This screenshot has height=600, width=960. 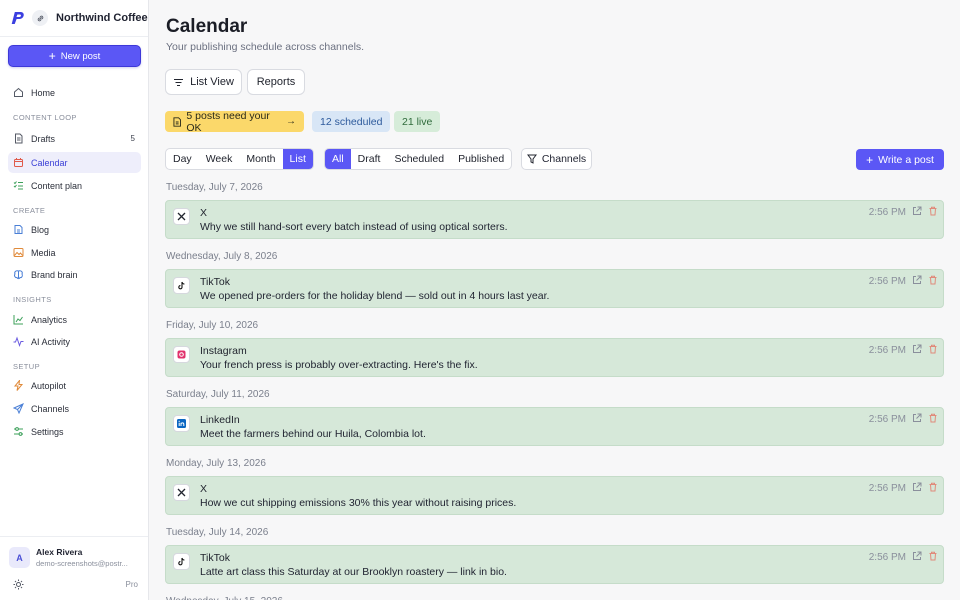 What do you see at coordinates (59, 552) in the screenshot?
I see `user-name: Alex Rivera` at bounding box center [59, 552].